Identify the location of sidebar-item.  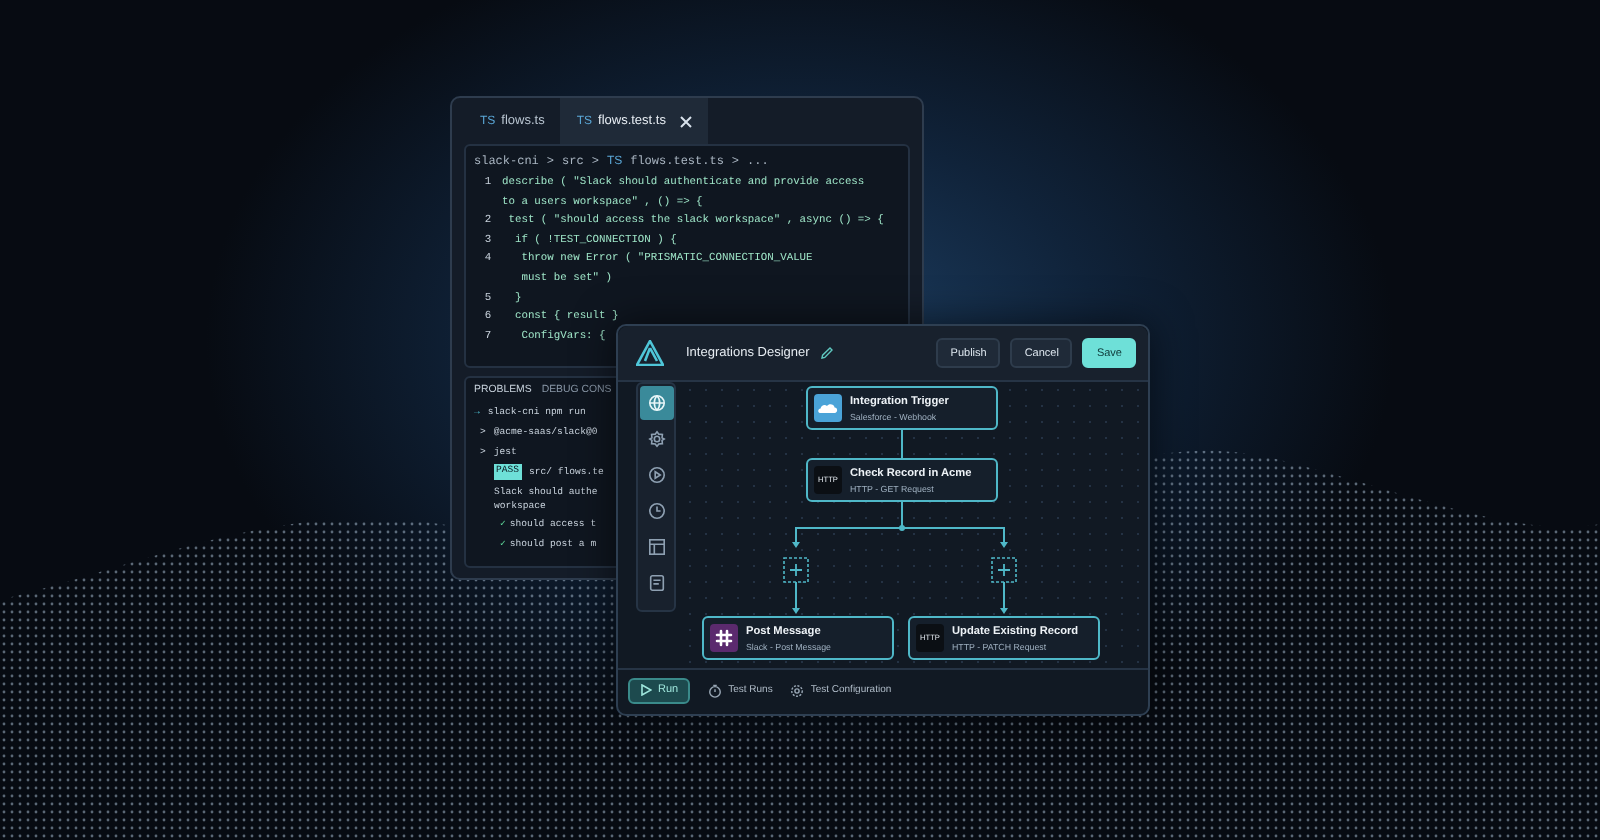
(656, 403).